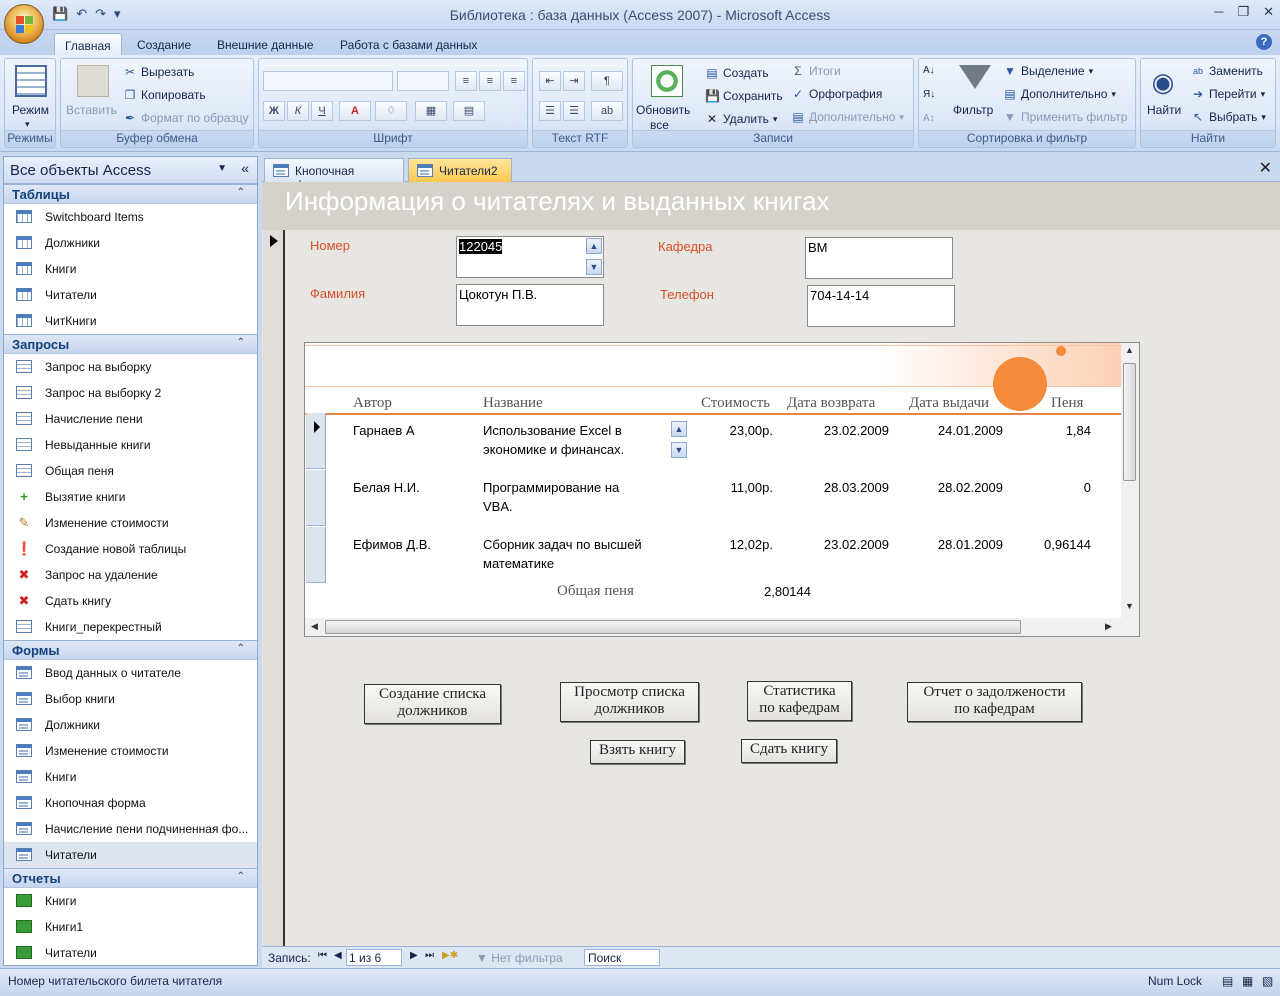 The width and height of the screenshot is (1280, 996). What do you see at coordinates (629, 702) in the screenshot?
I see `view-debtors-list-button: Просмотр списка должников` at bounding box center [629, 702].